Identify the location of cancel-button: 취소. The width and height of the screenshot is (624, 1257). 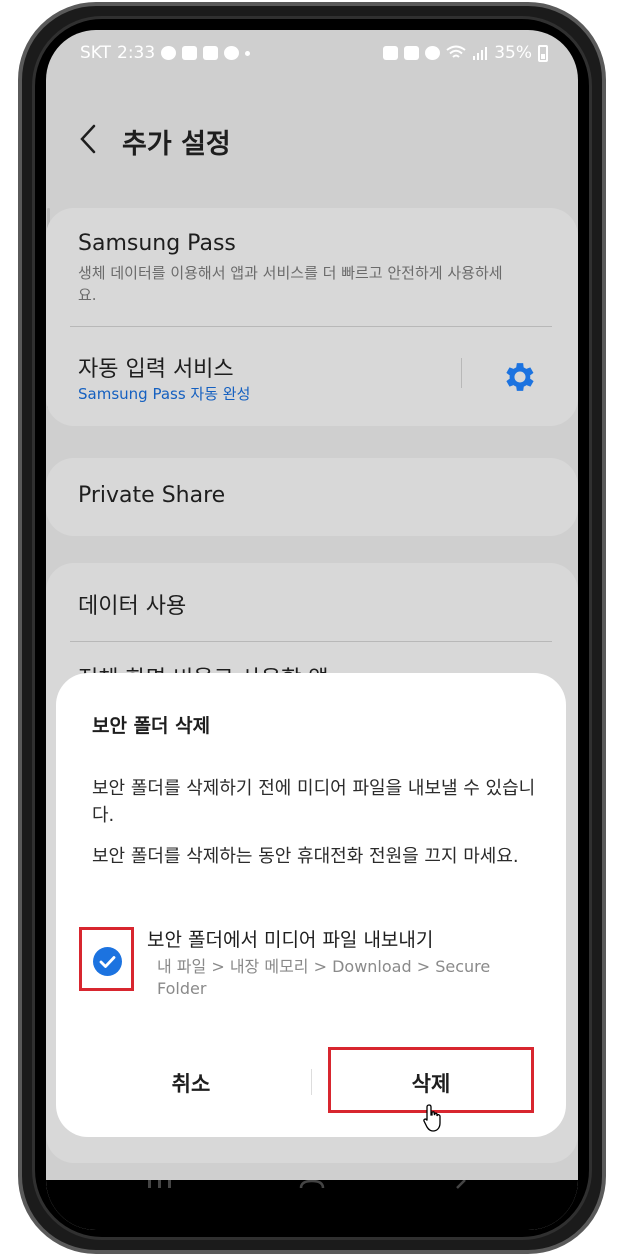
(191, 1083).